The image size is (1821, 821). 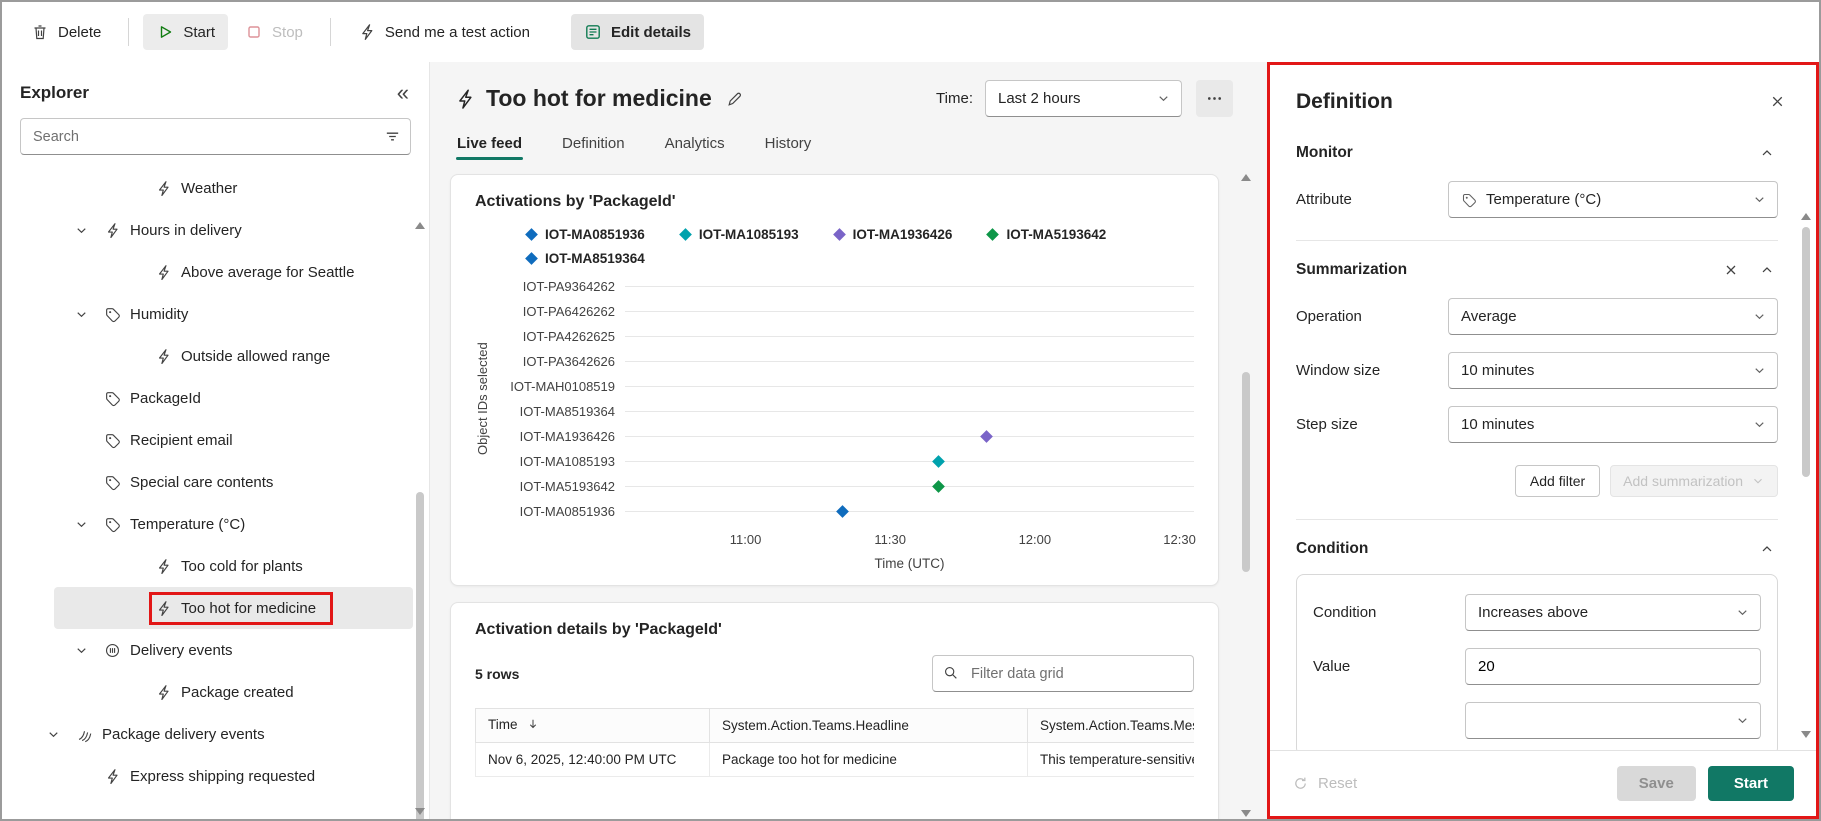 What do you see at coordinates (1063, 673) in the screenshot?
I see `filter-data-grid-input` at bounding box center [1063, 673].